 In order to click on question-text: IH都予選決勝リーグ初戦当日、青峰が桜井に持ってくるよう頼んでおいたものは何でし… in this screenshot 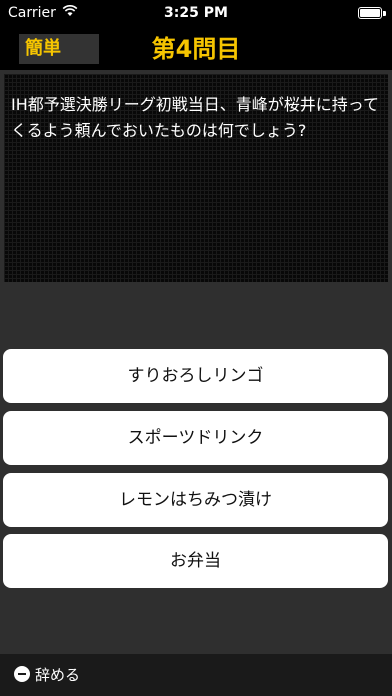, I will do `click(195, 117)`.